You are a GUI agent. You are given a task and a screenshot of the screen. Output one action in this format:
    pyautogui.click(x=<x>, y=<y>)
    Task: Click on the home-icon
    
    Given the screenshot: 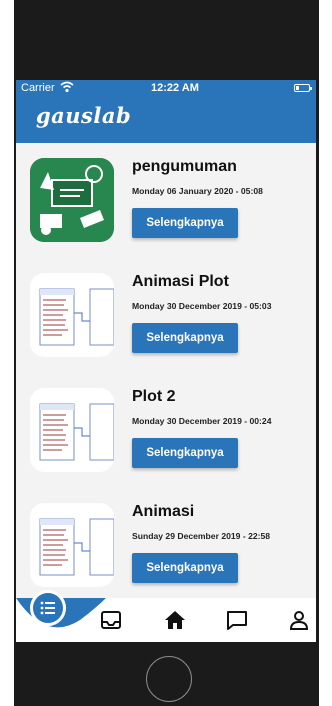 What is the action you would take?
    pyautogui.click(x=175, y=620)
    